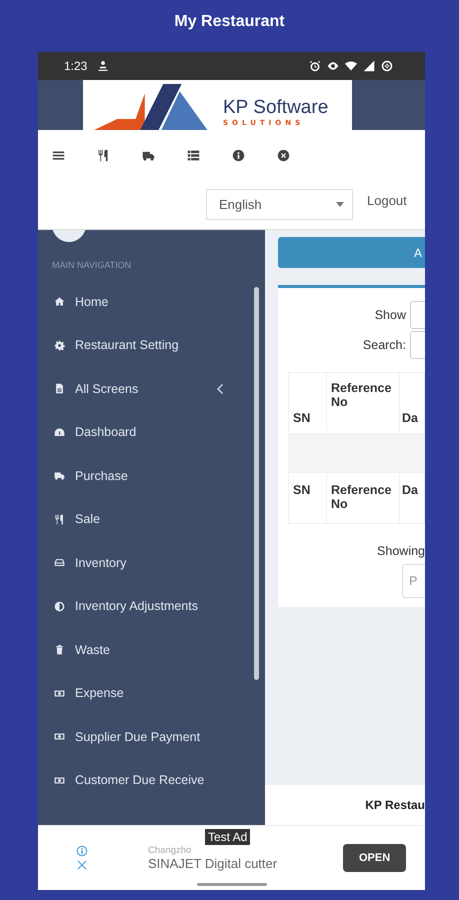  I want to click on action-button: A, so click(351, 252).